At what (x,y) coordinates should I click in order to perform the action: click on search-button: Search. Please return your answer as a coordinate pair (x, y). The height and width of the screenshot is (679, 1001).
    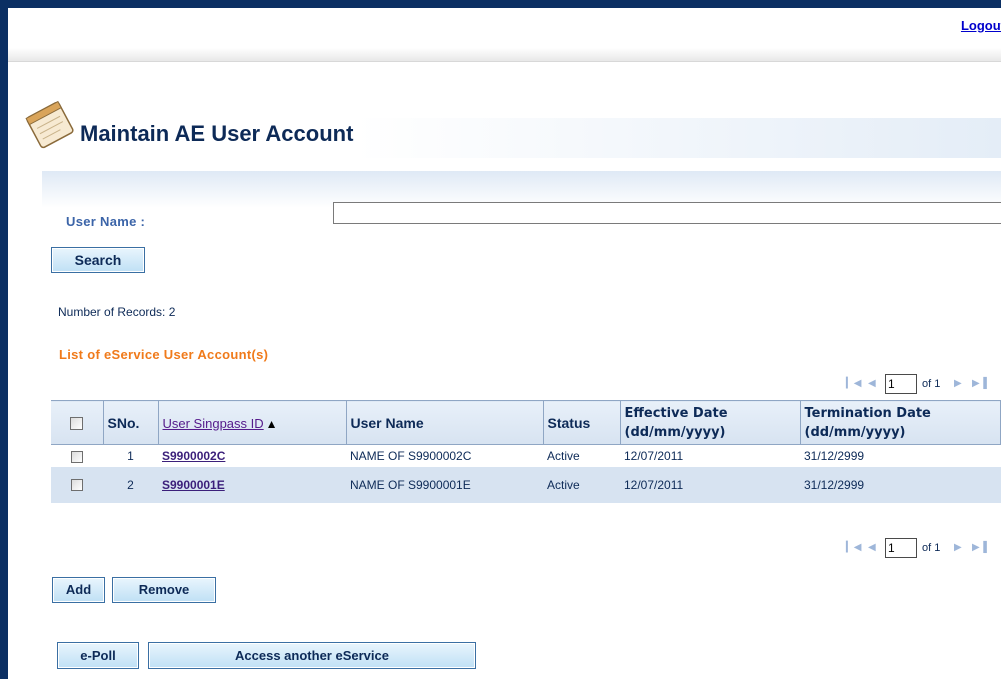
    Looking at the image, I should click on (98, 260).